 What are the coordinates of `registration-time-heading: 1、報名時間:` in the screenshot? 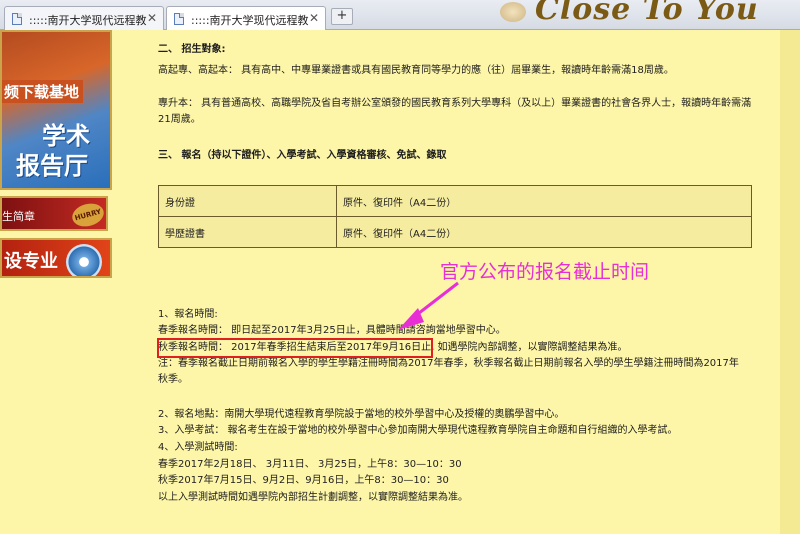 It's located at (188, 314).